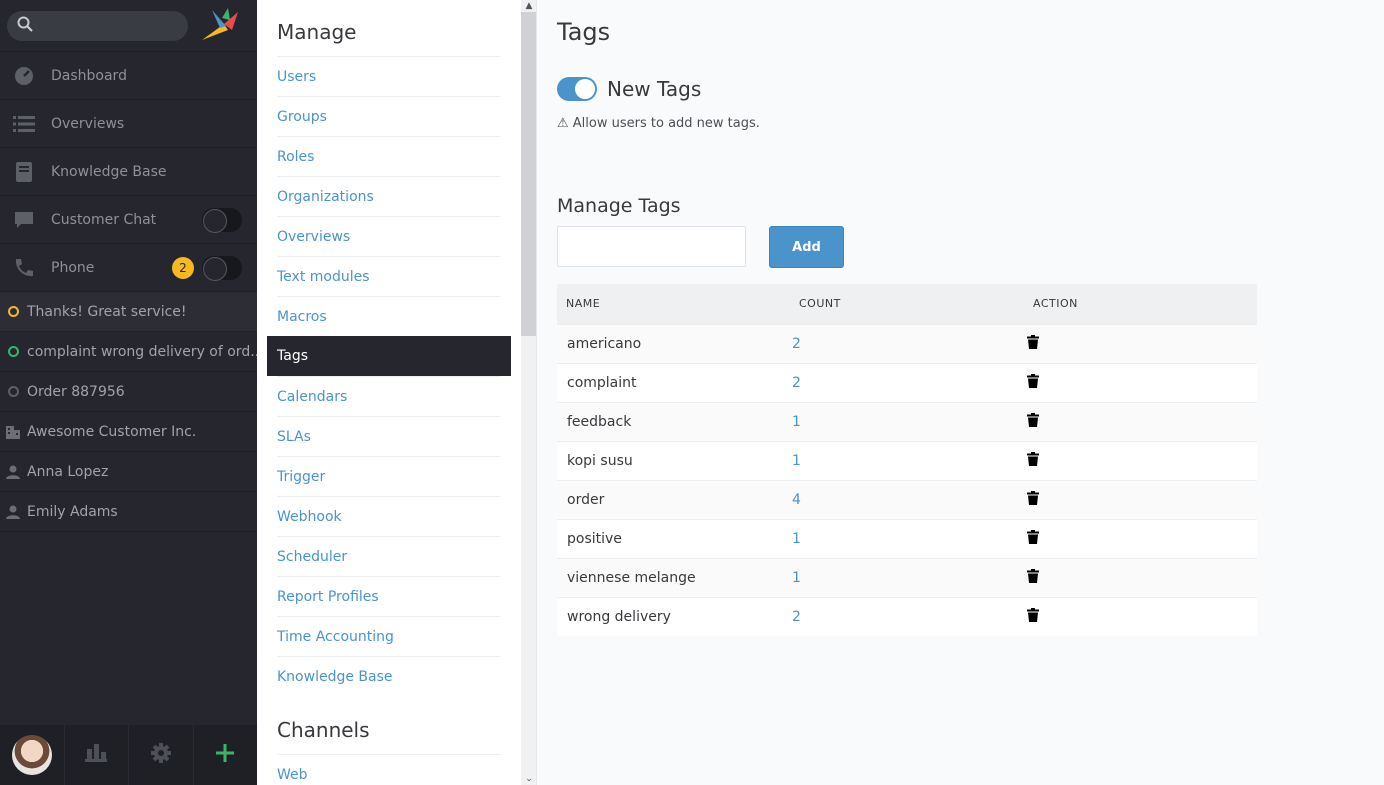 This screenshot has width=1384, height=785. I want to click on customer-chat-toggle, so click(222, 220).